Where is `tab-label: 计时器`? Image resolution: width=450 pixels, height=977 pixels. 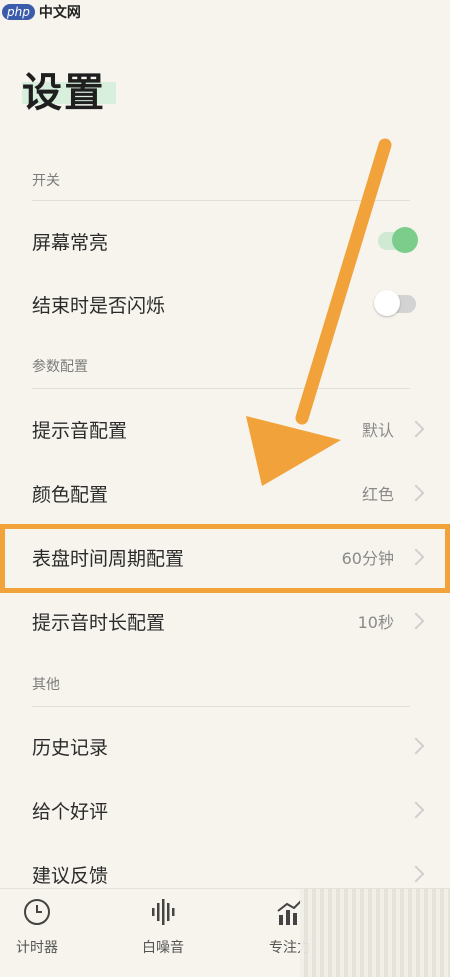
tab-label: 计时器 is located at coordinates (37, 948).